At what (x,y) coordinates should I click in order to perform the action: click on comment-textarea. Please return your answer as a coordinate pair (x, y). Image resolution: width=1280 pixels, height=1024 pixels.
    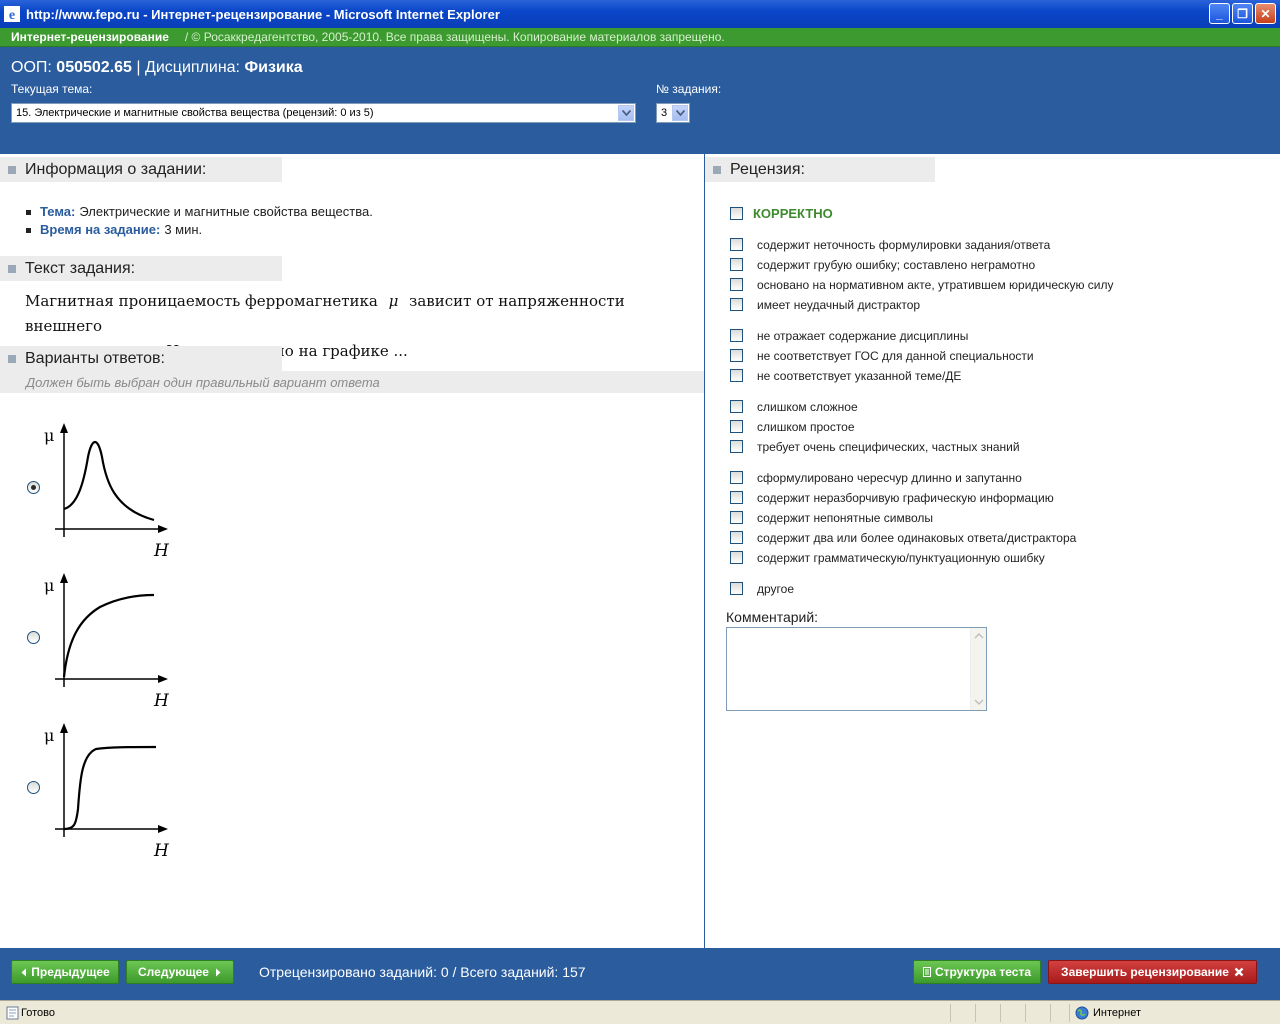
    Looking at the image, I should click on (856, 669).